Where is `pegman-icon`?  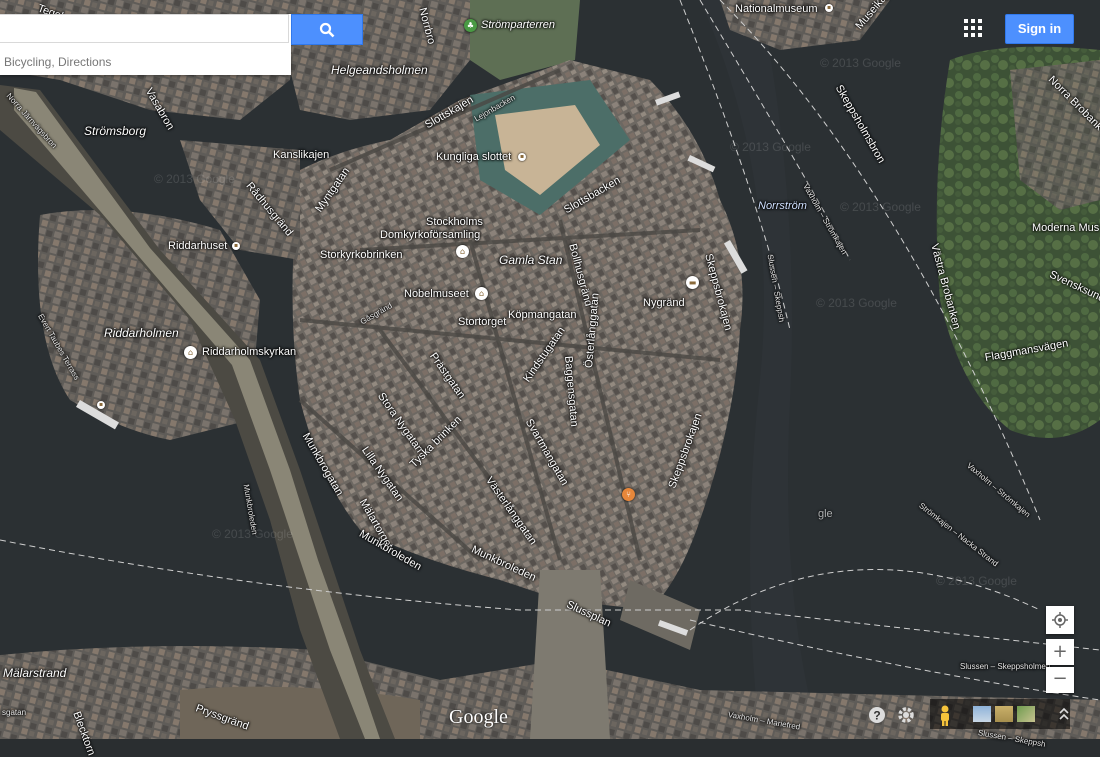
pegman-icon is located at coordinates (945, 715).